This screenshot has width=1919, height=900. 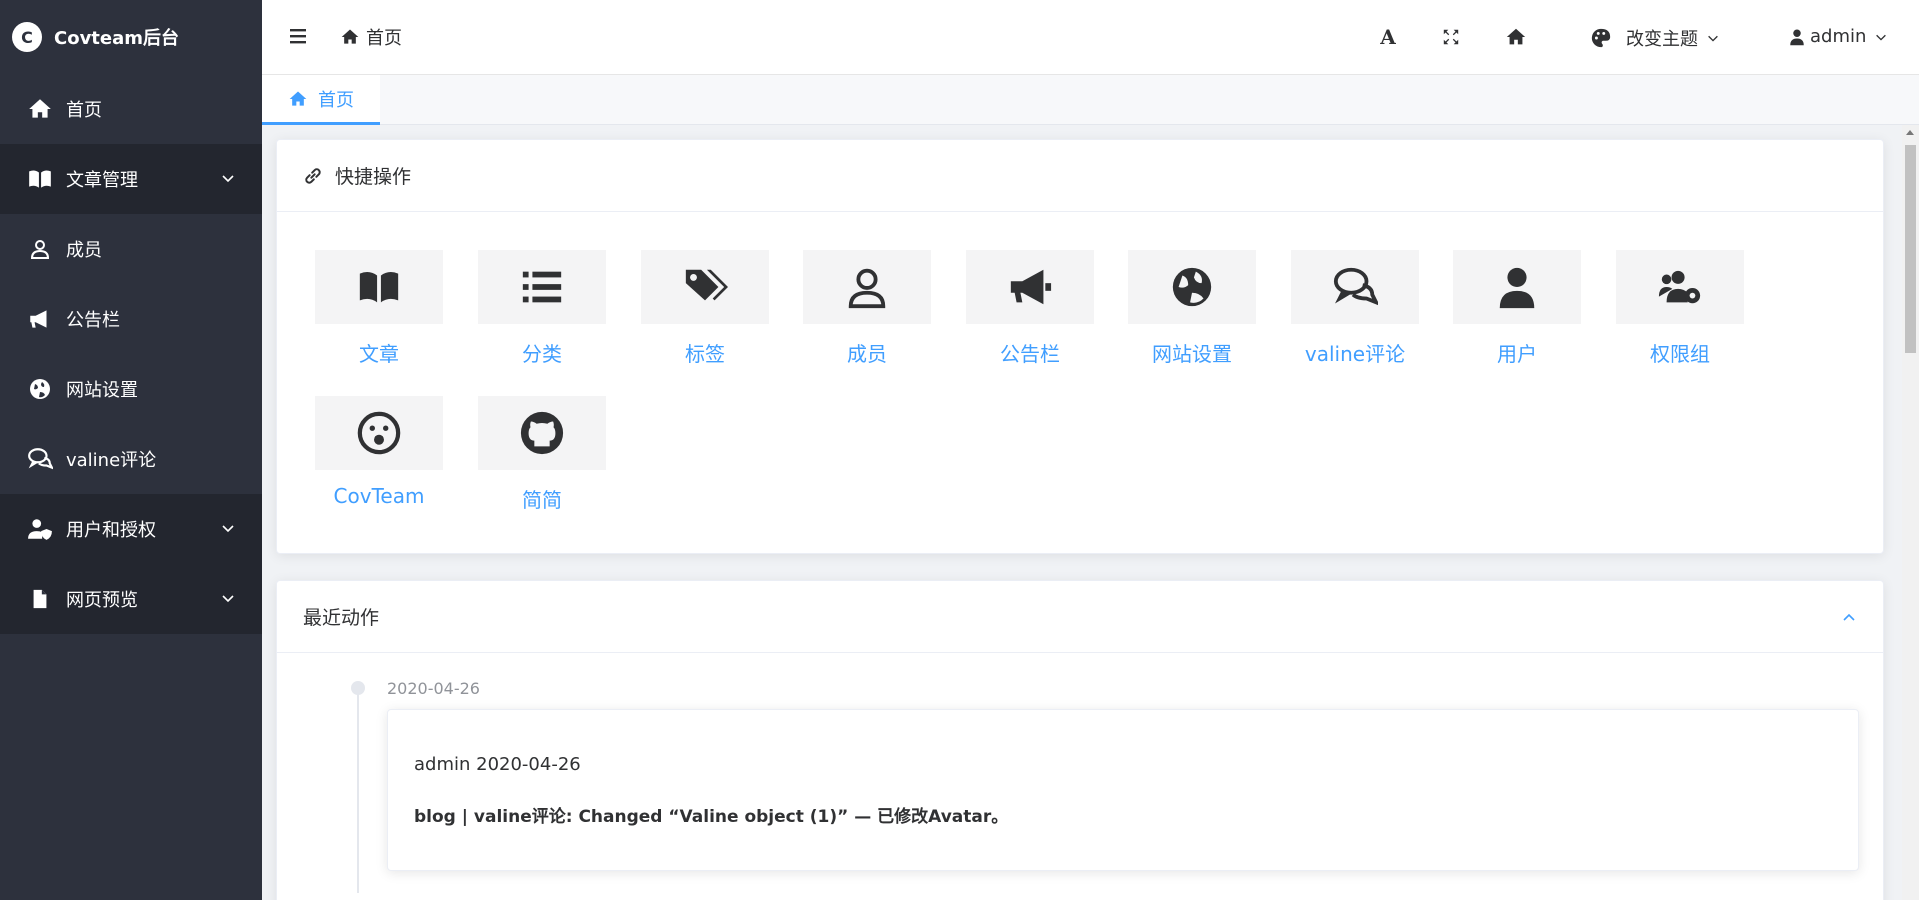 I want to click on sidebar-item-label: 用户和授权, so click(x=111, y=530).